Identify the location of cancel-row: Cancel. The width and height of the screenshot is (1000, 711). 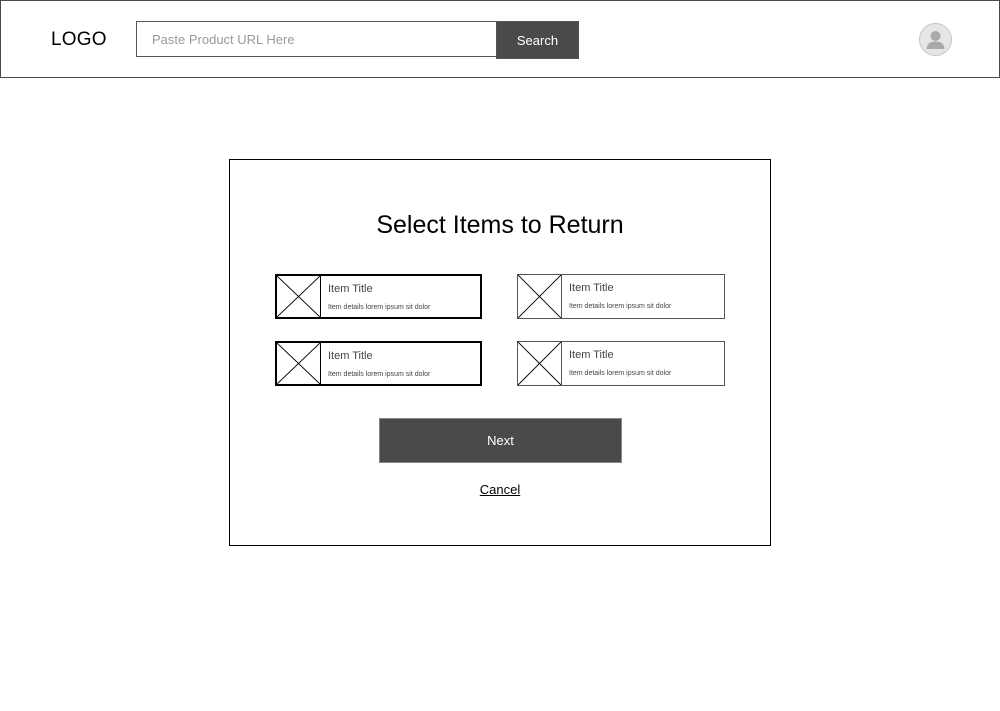
(500, 490).